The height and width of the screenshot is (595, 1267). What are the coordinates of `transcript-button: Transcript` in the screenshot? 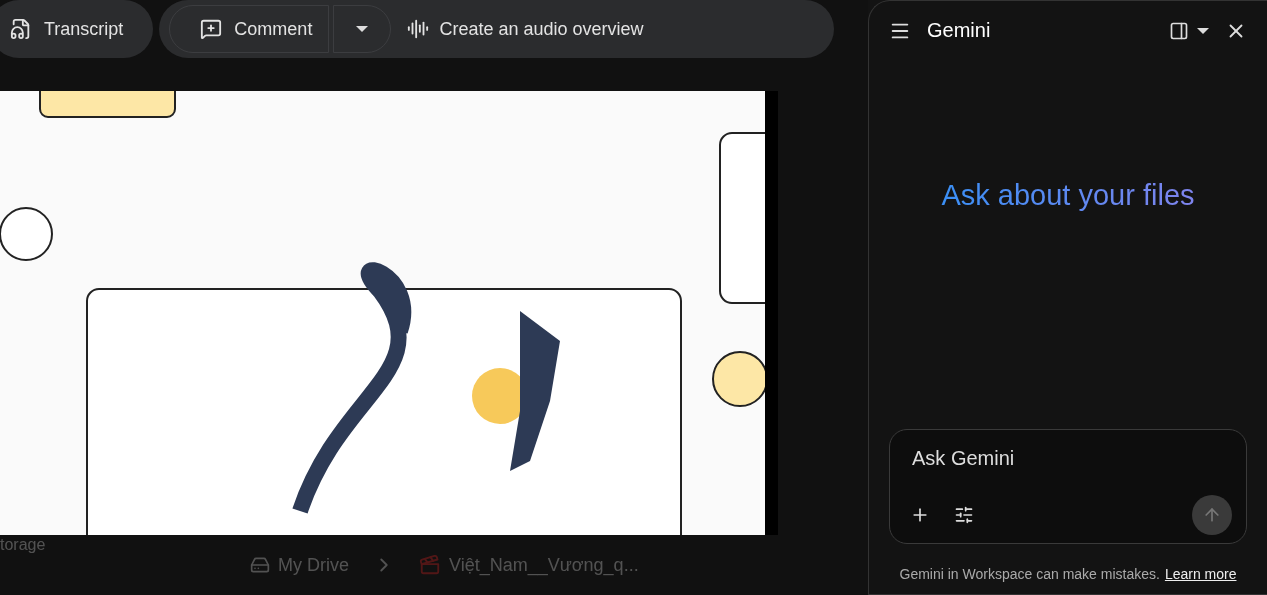 It's located at (77, 29).